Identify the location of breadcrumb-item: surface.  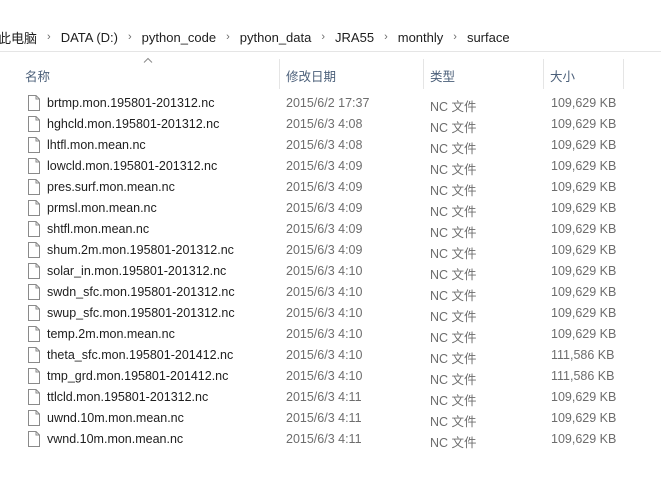
(490, 37).